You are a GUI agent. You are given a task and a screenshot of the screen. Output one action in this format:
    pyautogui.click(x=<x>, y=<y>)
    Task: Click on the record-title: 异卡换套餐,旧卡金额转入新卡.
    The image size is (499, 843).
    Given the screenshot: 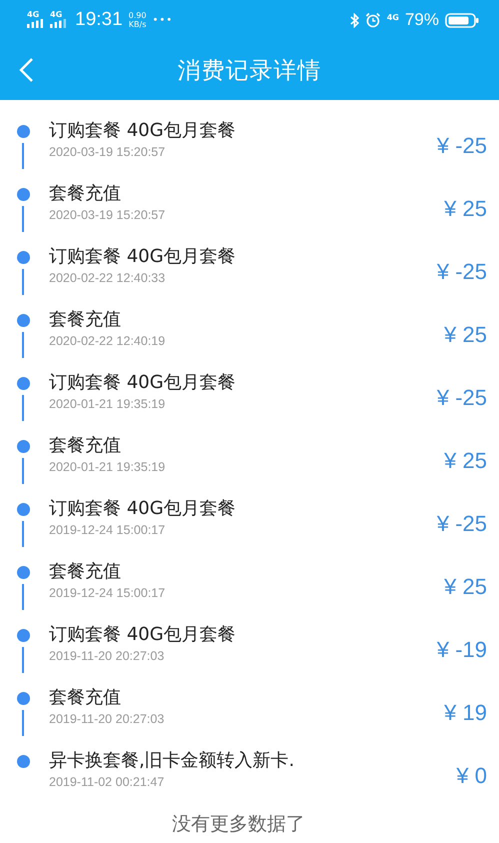 What is the action you would take?
    pyautogui.click(x=171, y=761)
    